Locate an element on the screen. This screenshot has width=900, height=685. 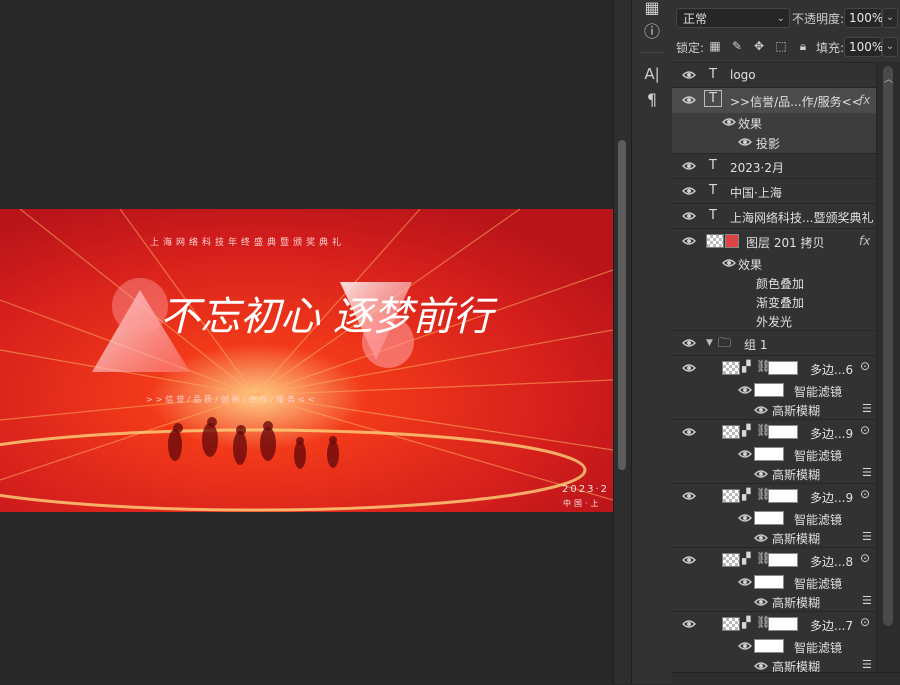
fill-dropdown-button: ⌄ is located at coordinates (890, 47).